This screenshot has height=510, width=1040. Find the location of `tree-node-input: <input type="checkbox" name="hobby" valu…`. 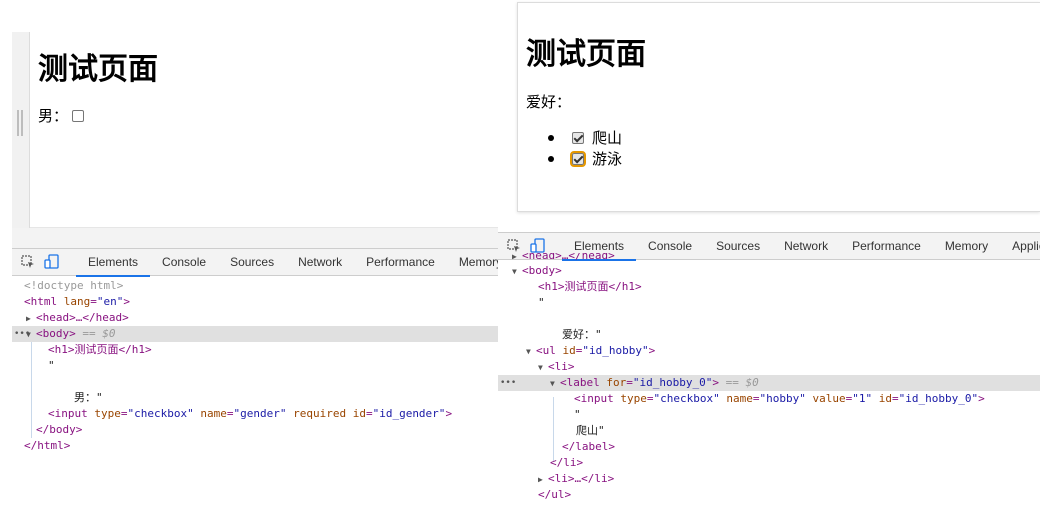

tree-node-input: <input type="checkbox" name="hobby" valu… is located at coordinates (769, 399).